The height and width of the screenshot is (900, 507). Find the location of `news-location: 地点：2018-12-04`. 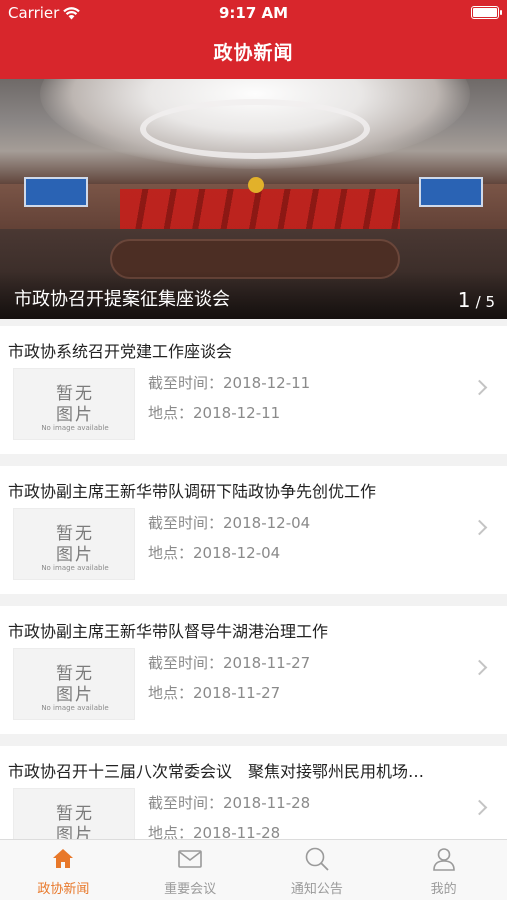

news-location: 地点：2018-12-04 is located at coordinates (214, 553).